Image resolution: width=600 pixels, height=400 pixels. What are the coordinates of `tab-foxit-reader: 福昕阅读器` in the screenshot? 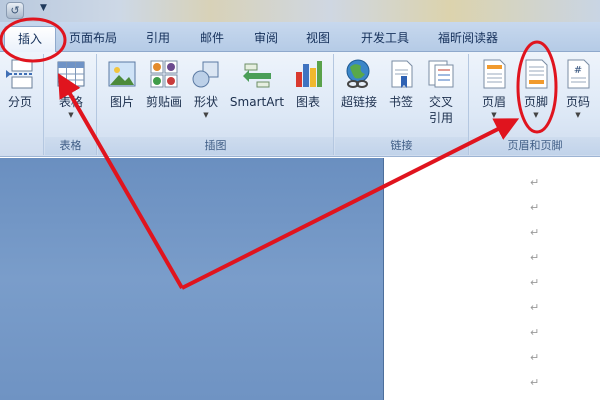 It's located at (468, 39).